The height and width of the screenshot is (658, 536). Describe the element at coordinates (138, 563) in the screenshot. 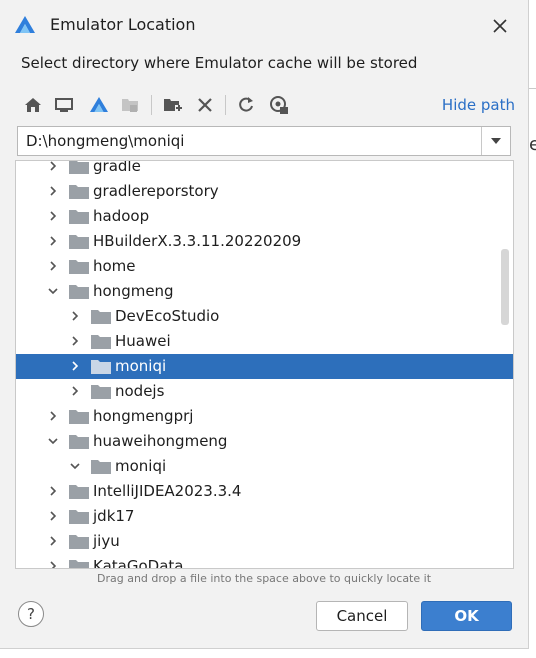

I see `tree-item-label: KataGoData` at that location.